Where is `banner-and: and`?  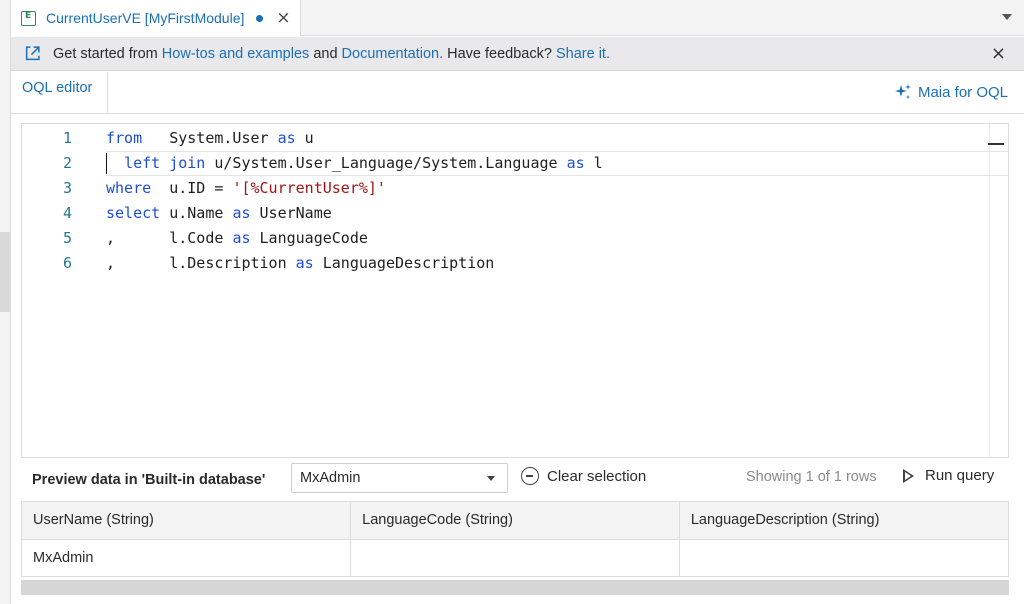
banner-and: and is located at coordinates (325, 53).